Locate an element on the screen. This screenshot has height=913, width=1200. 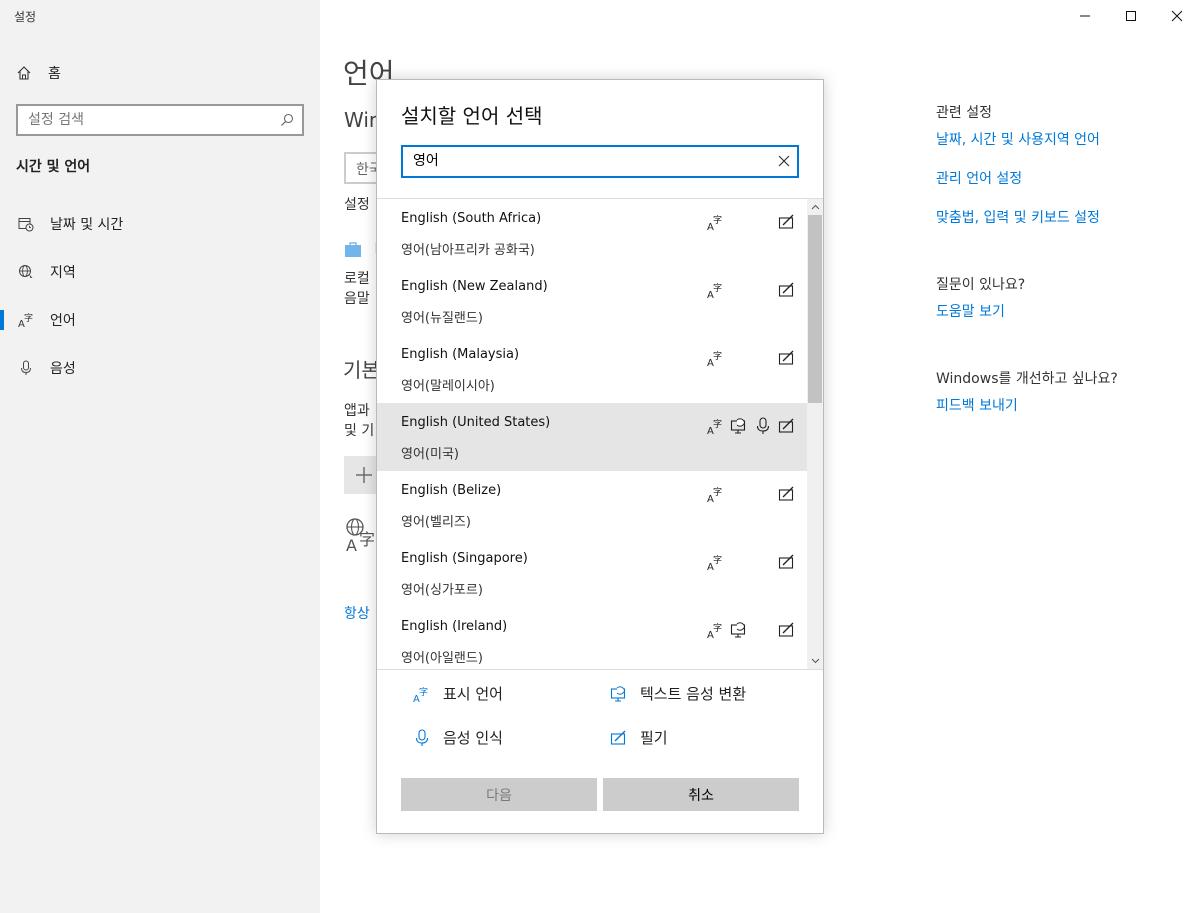
language-native-name: 영어(남아프리카 공화국) is located at coordinates (468, 250).